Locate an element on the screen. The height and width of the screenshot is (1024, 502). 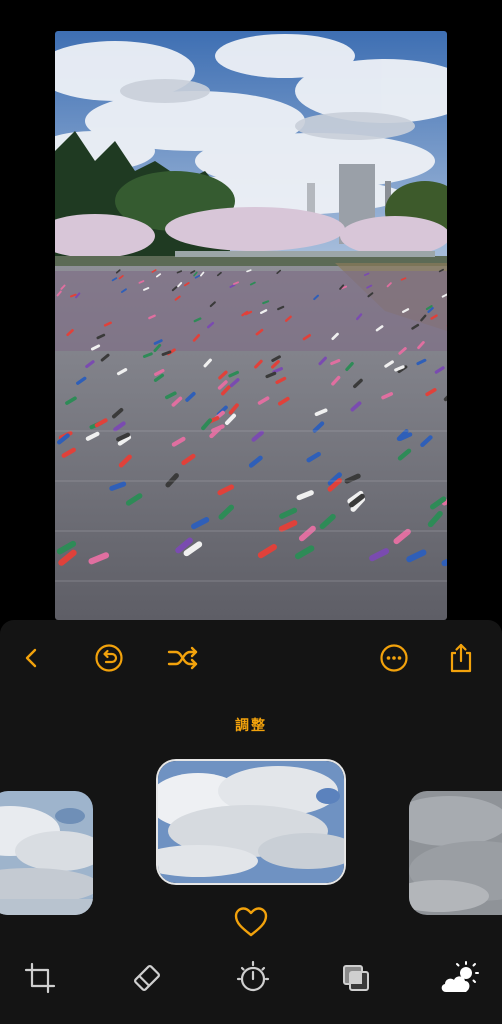
tool-bar is located at coordinates (251, 986).